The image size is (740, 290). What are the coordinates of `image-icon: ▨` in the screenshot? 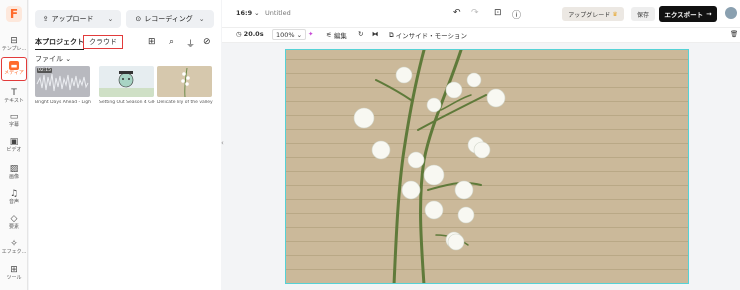 It's located at (14, 168).